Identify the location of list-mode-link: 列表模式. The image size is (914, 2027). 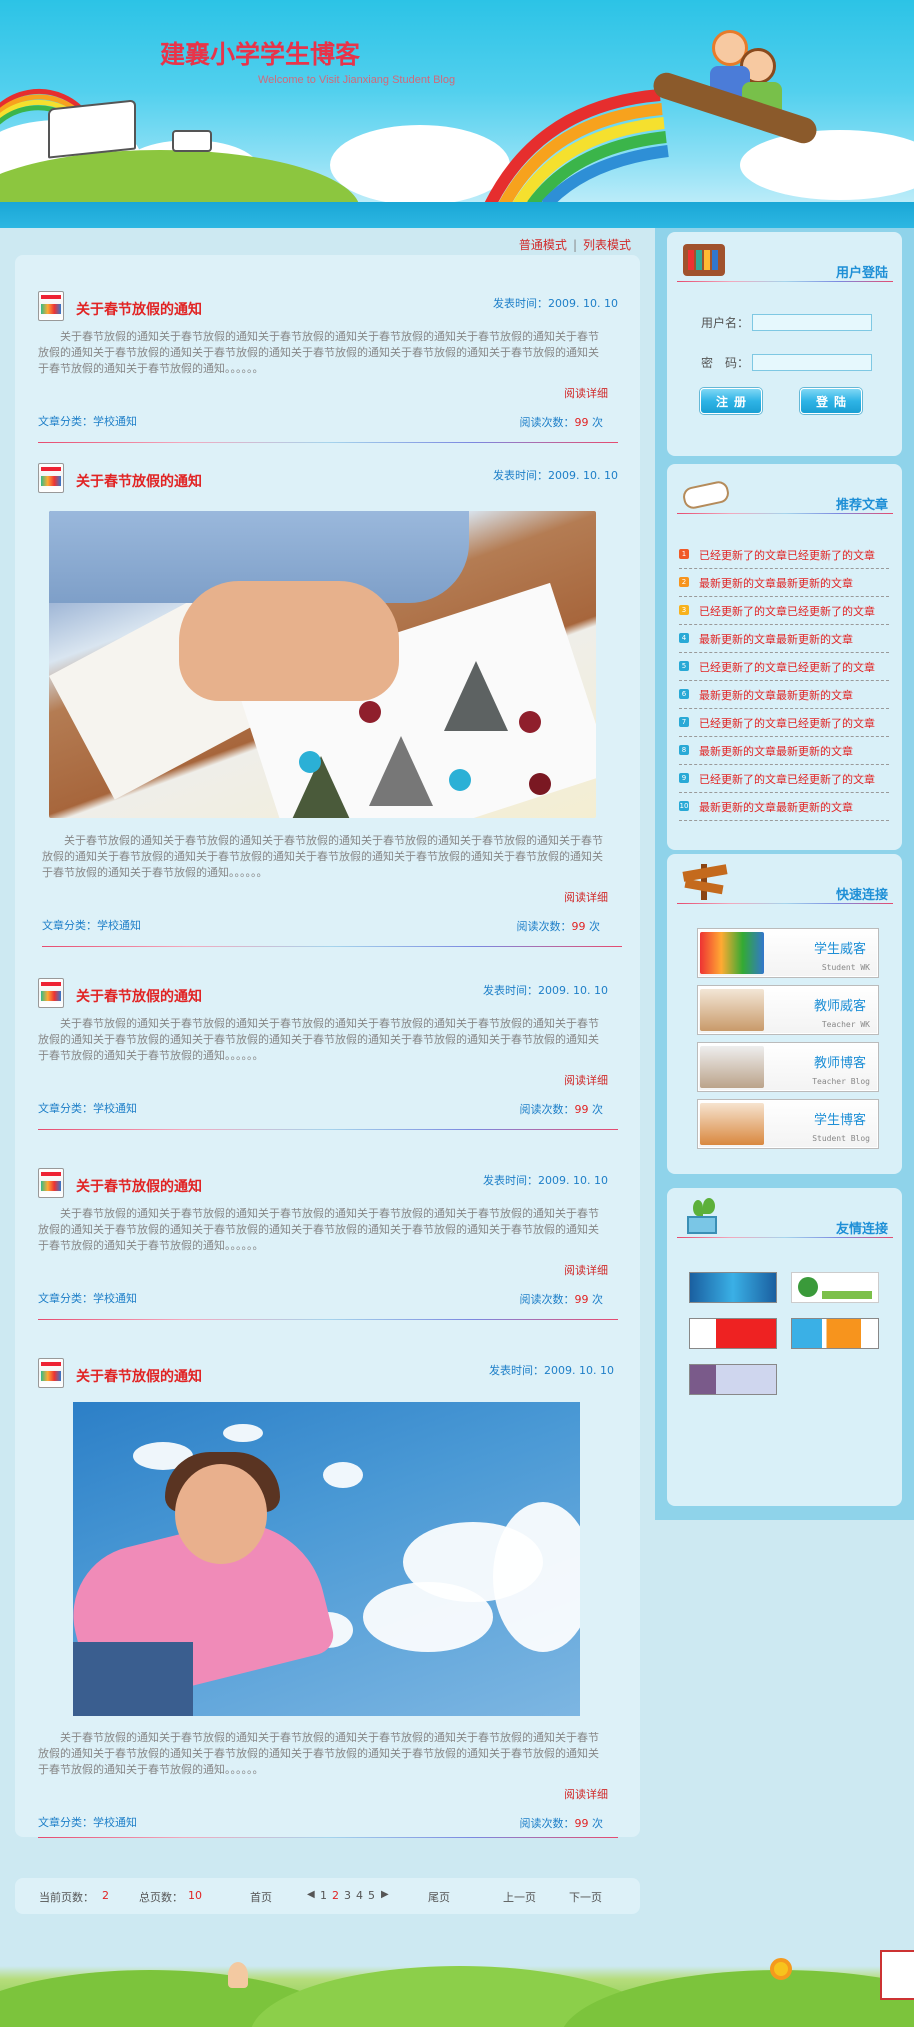
(607, 245).